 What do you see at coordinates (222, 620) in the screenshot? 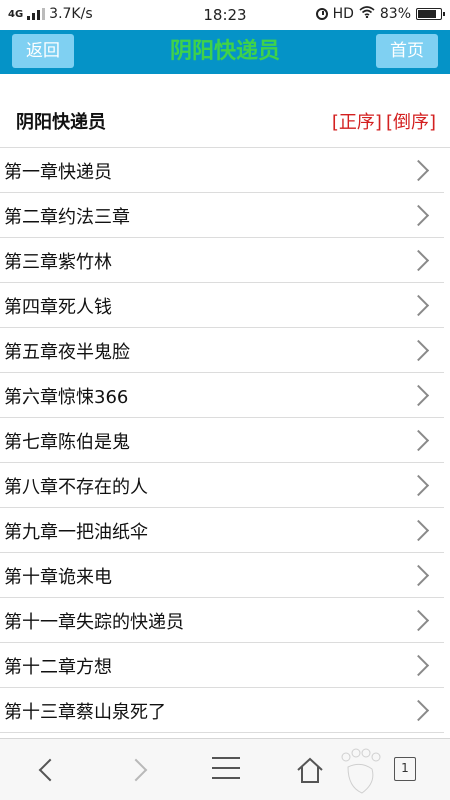
I see `chapter-item: 第十一章失踪的快递员` at bounding box center [222, 620].